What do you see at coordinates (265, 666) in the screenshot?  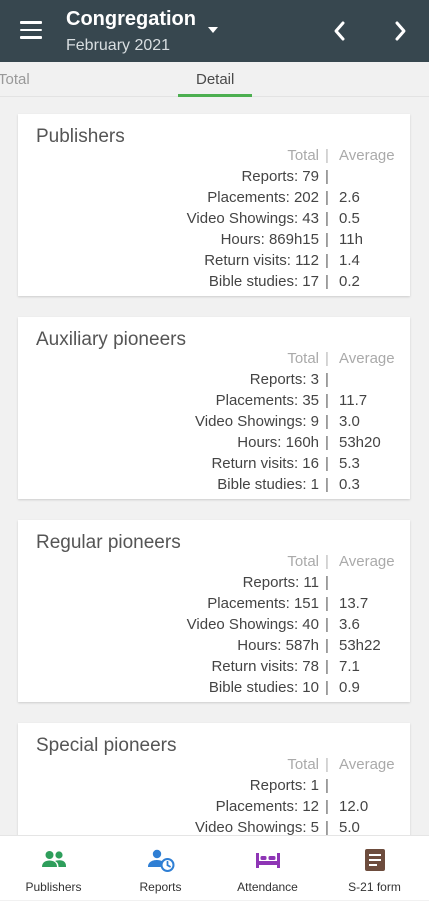 I see `stat-total: Return visits: 78` at bounding box center [265, 666].